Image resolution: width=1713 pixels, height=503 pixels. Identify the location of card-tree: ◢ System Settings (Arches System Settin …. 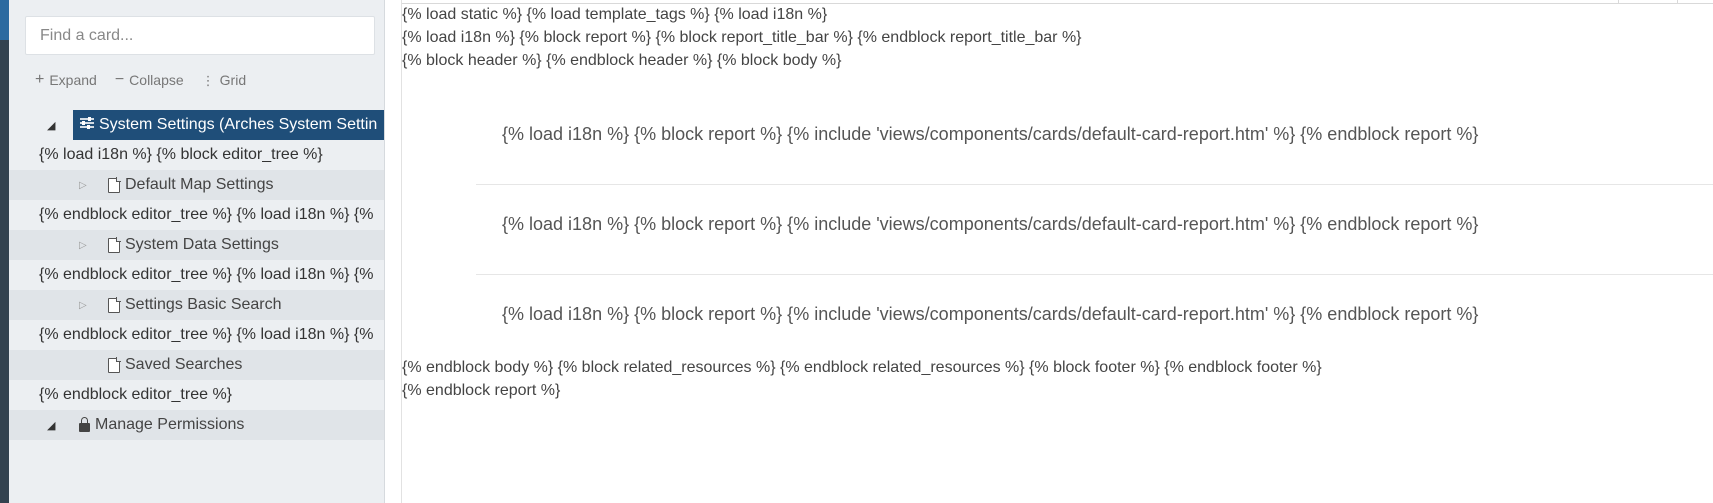
(196, 275).